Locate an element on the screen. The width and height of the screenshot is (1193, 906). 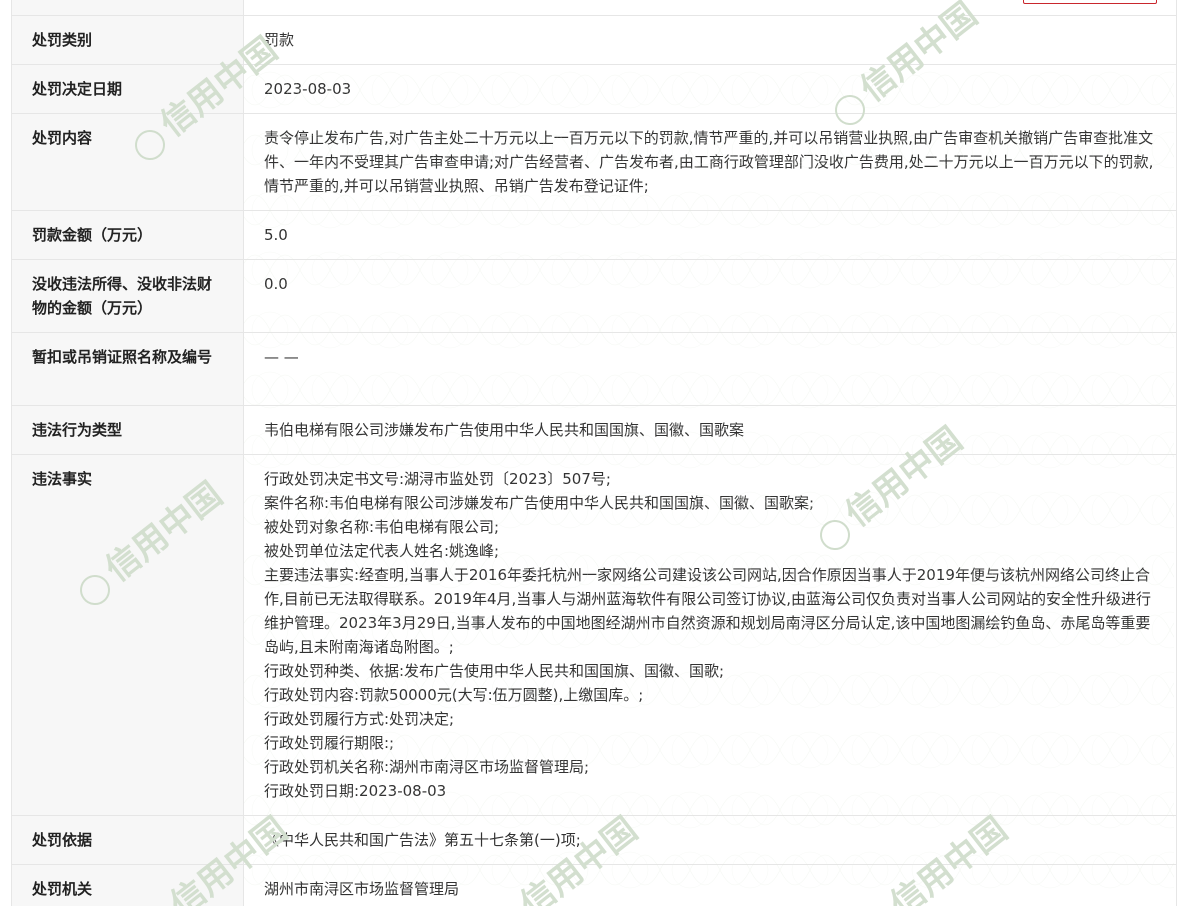
table-row-penalty-basis: 处罚依据 《中华人民共和国广告法》第五十七条第(一)项; is located at coordinates (594, 840).